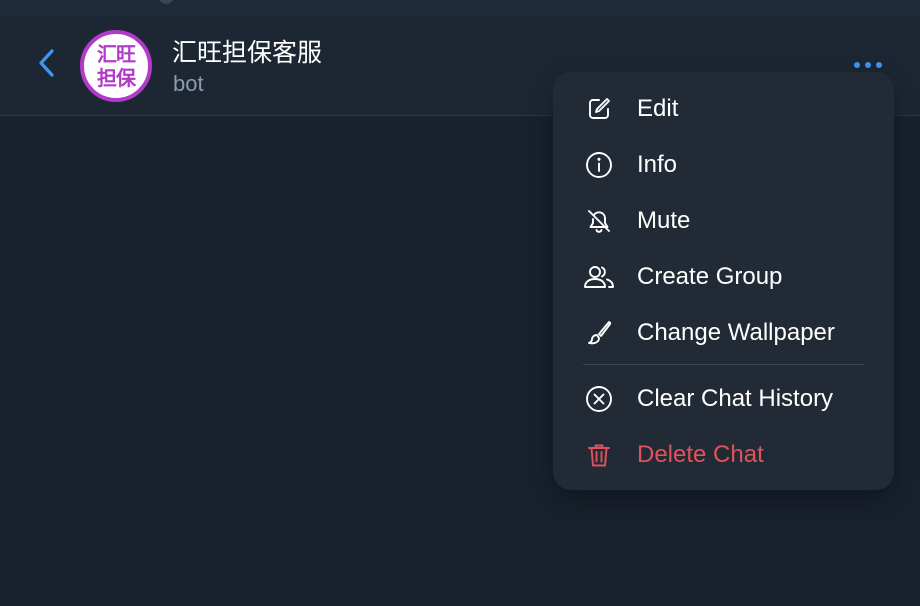 The width and height of the screenshot is (920, 606). I want to click on avatar-text-line1: 汇旺, so click(116, 54).